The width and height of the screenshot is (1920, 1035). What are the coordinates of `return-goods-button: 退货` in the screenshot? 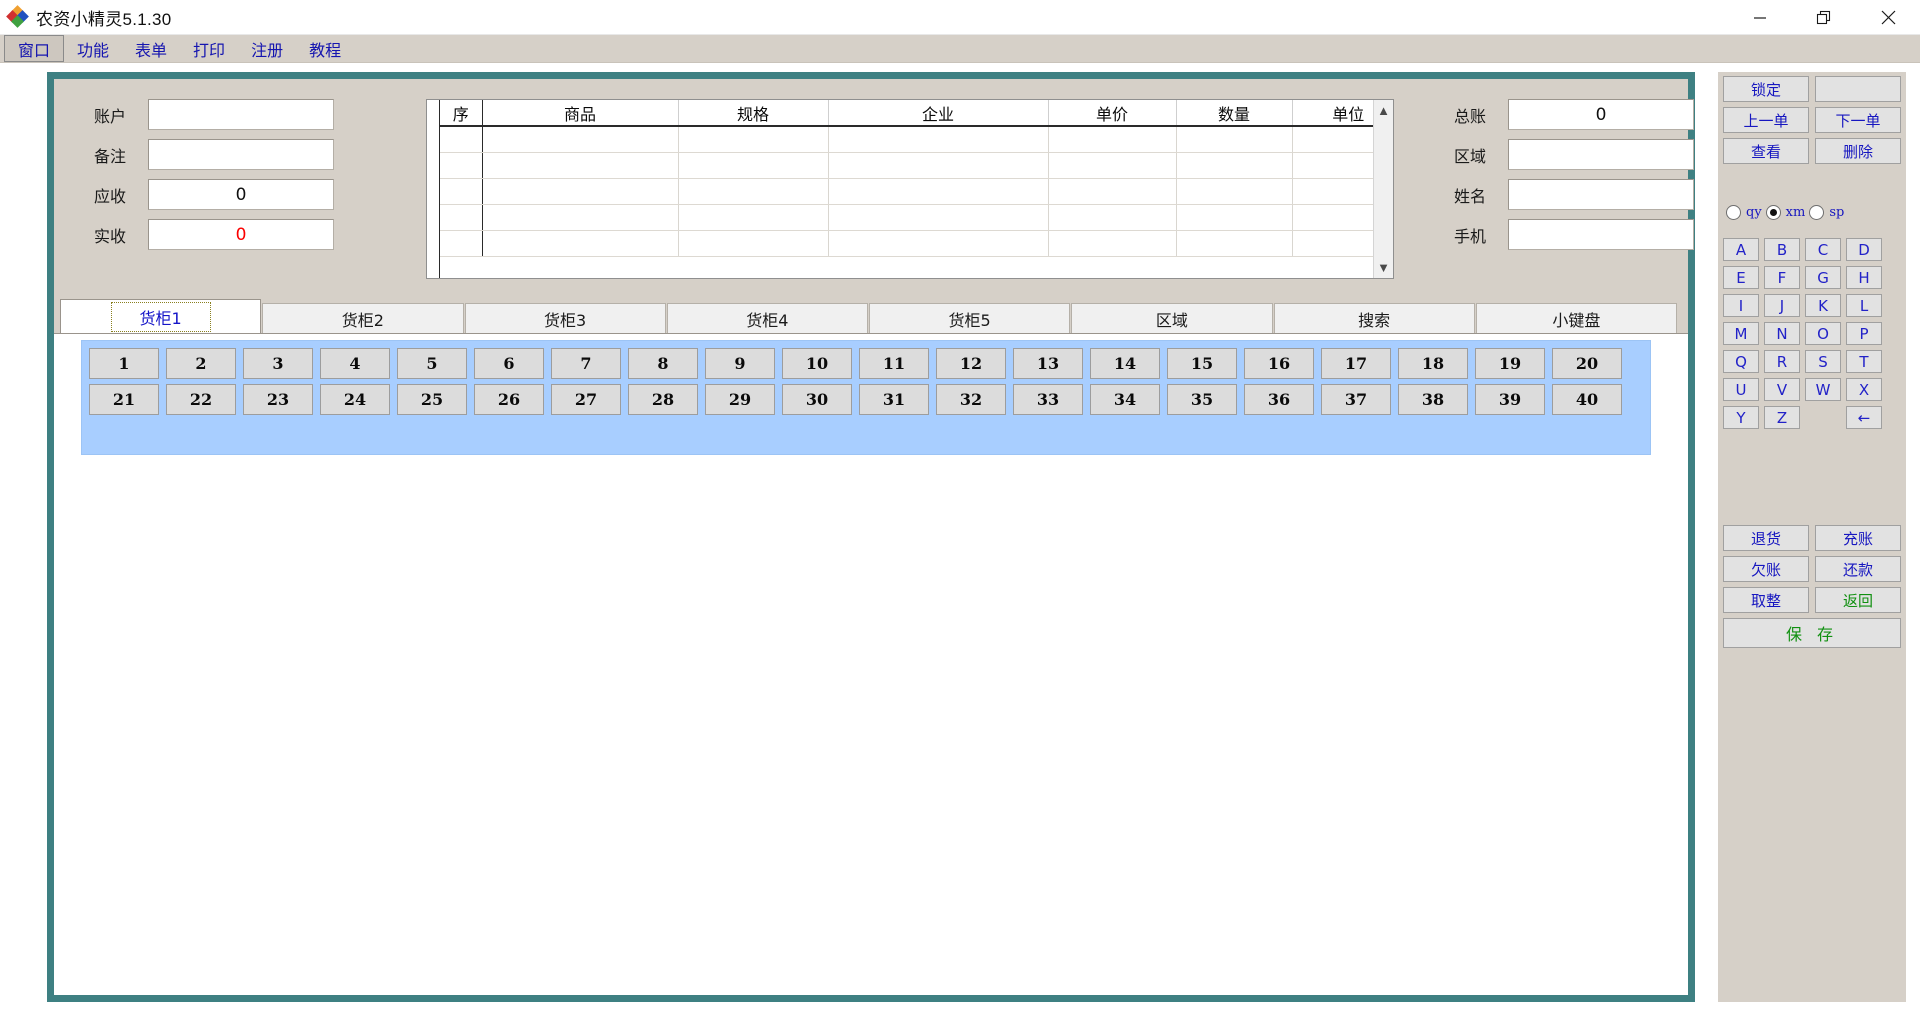 It's located at (1766, 538).